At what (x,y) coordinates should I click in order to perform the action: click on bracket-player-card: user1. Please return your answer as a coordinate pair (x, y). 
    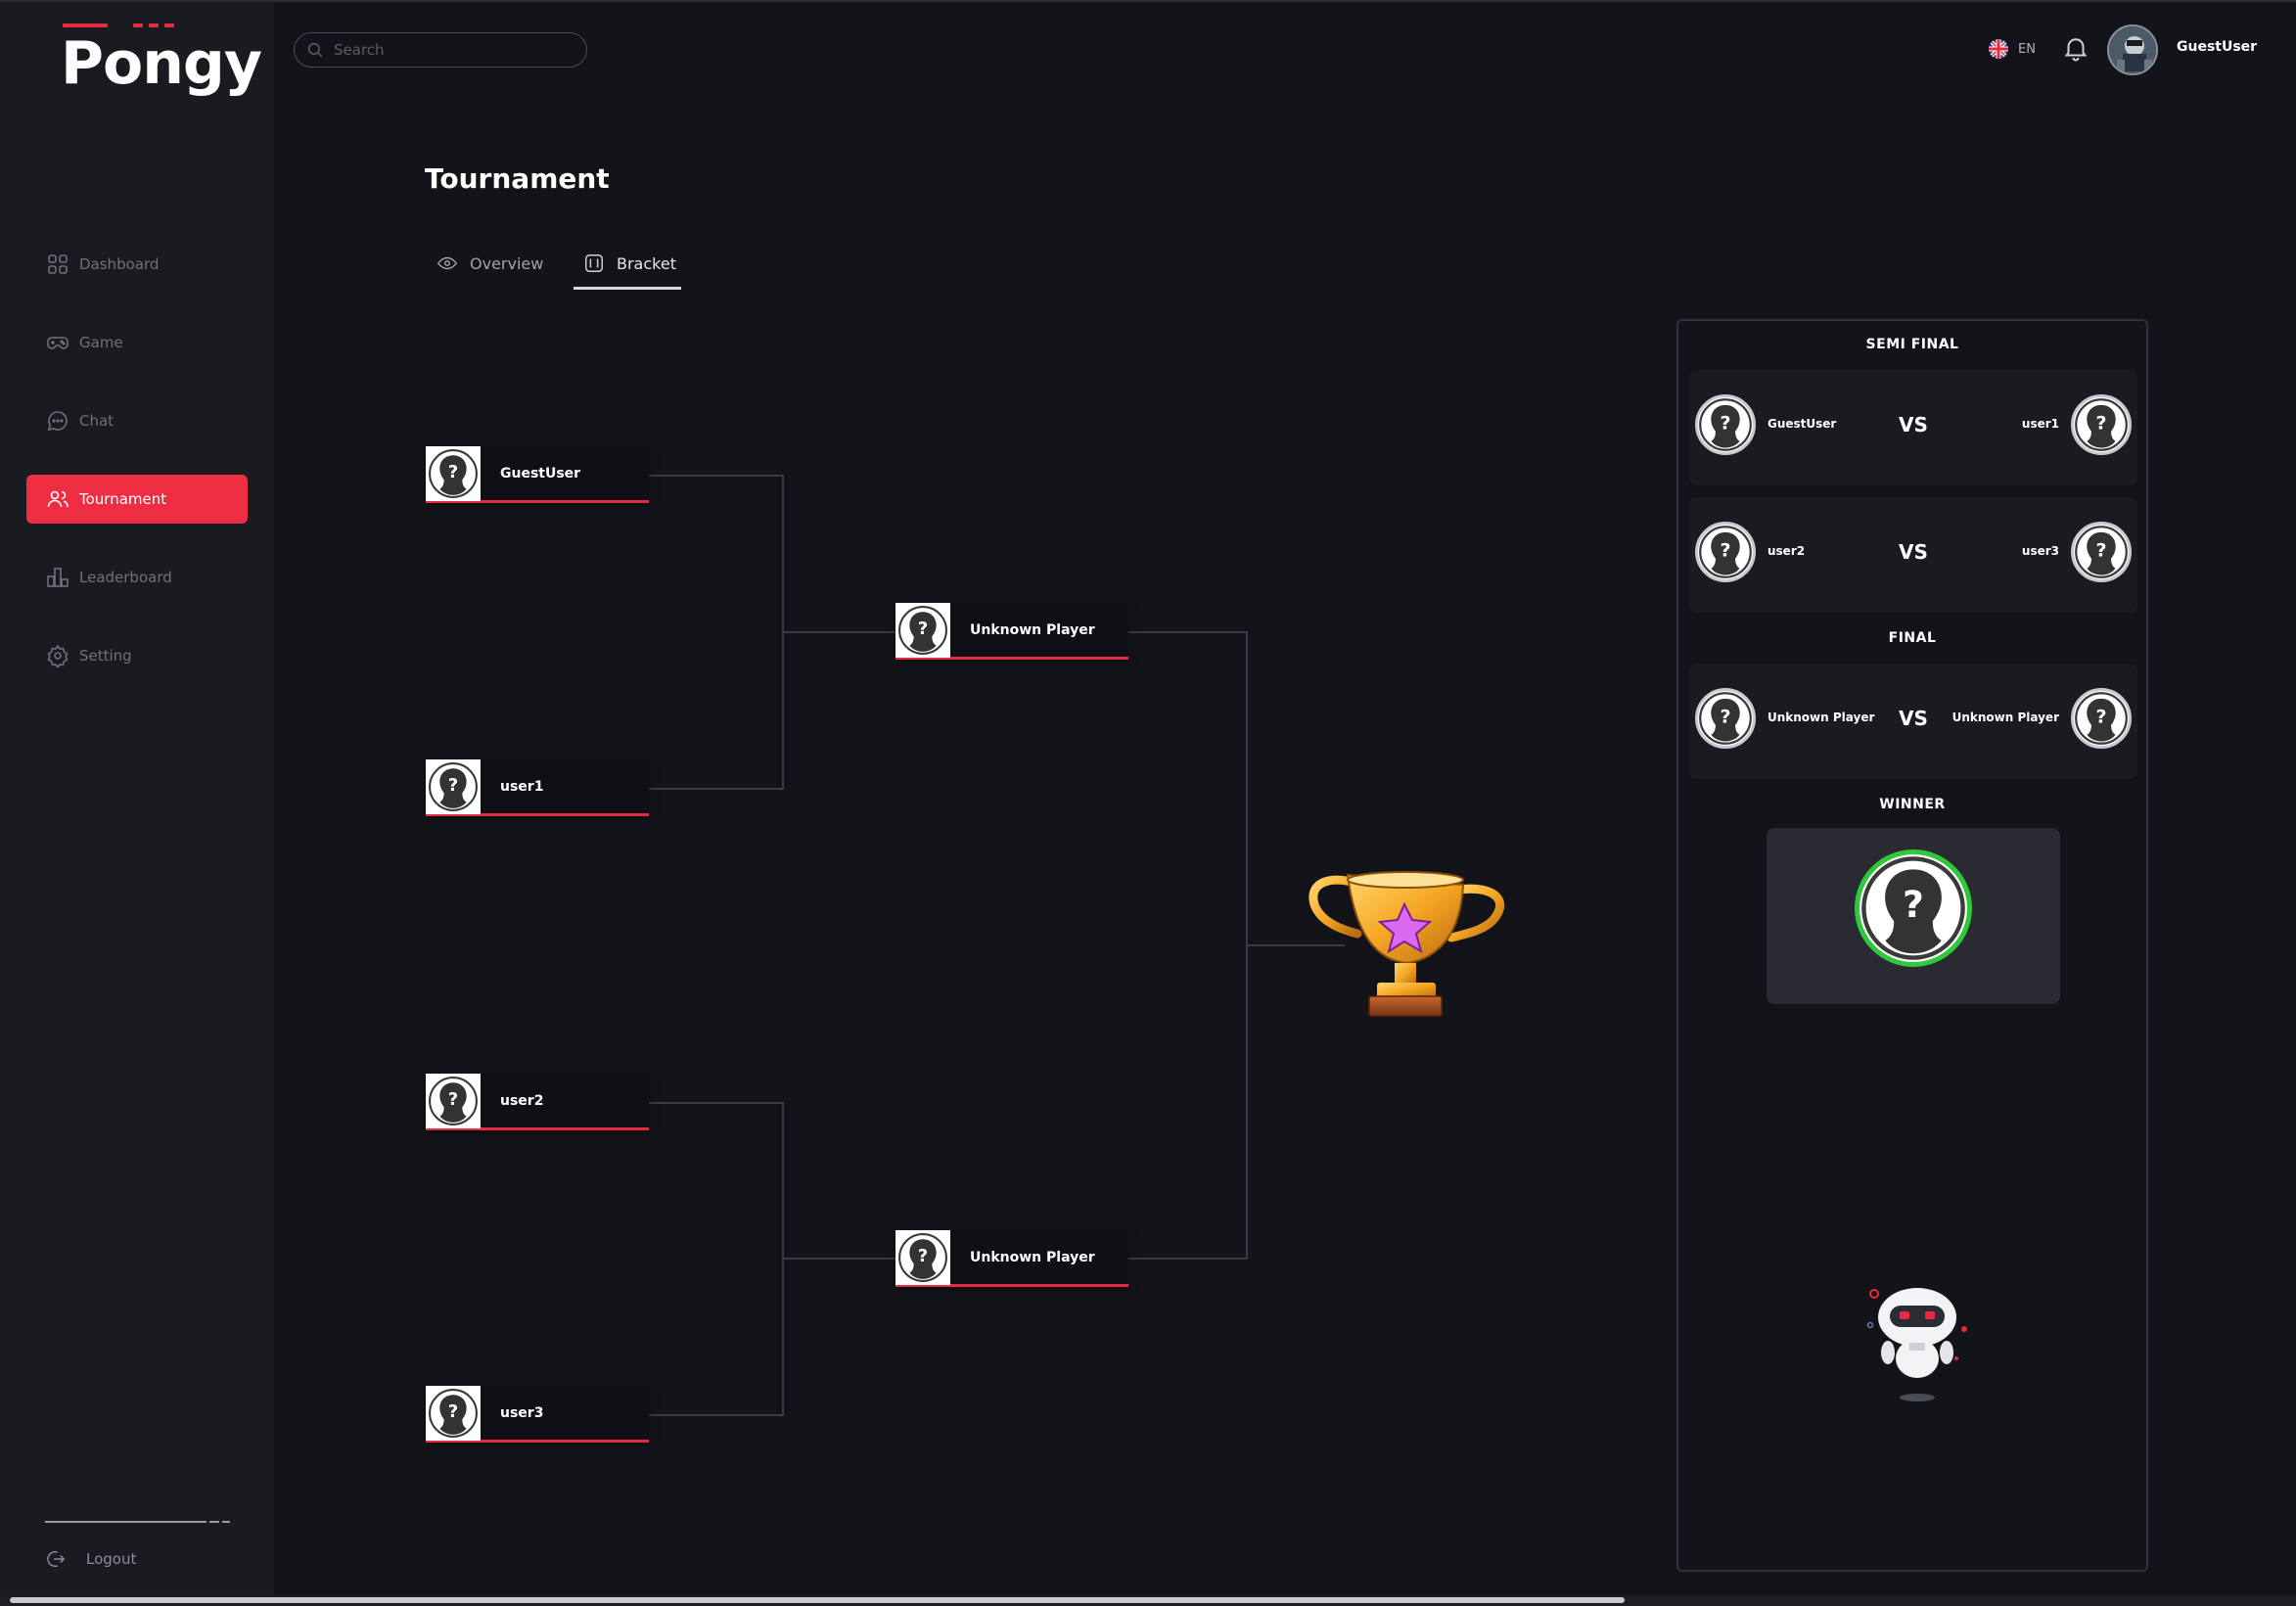
    Looking at the image, I should click on (537, 787).